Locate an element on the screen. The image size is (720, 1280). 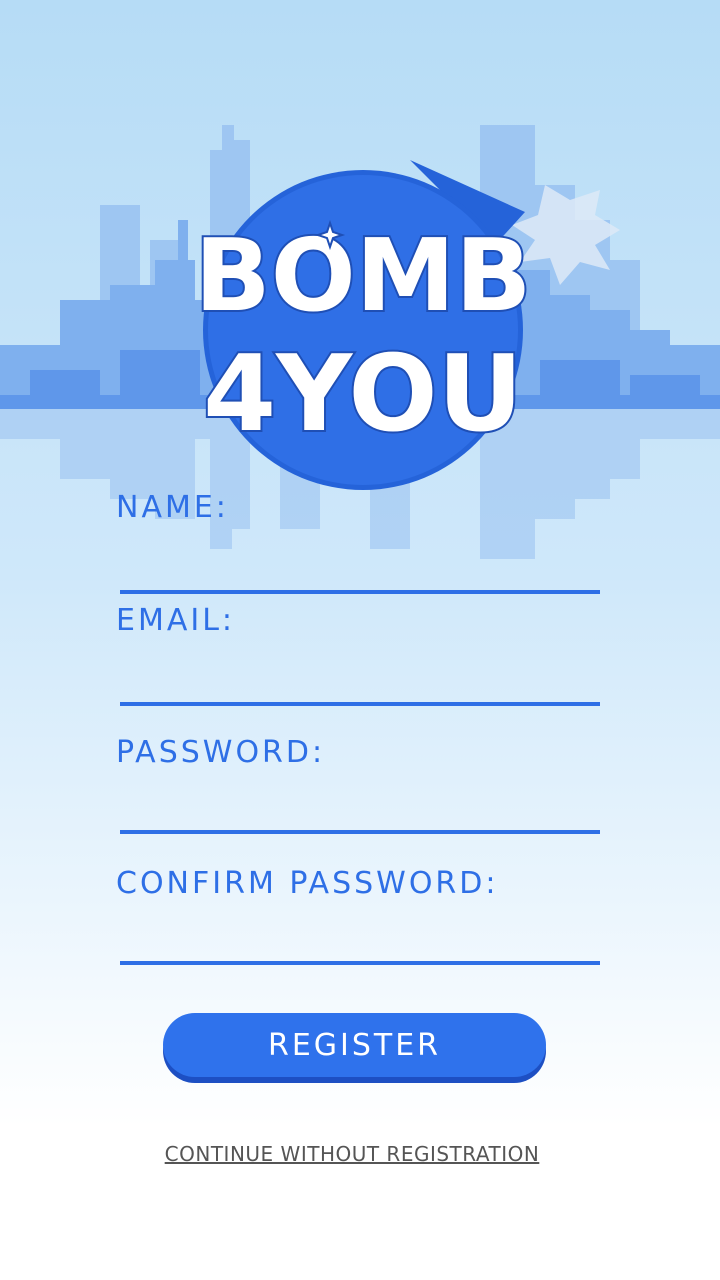
name-input is located at coordinates (360, 574).